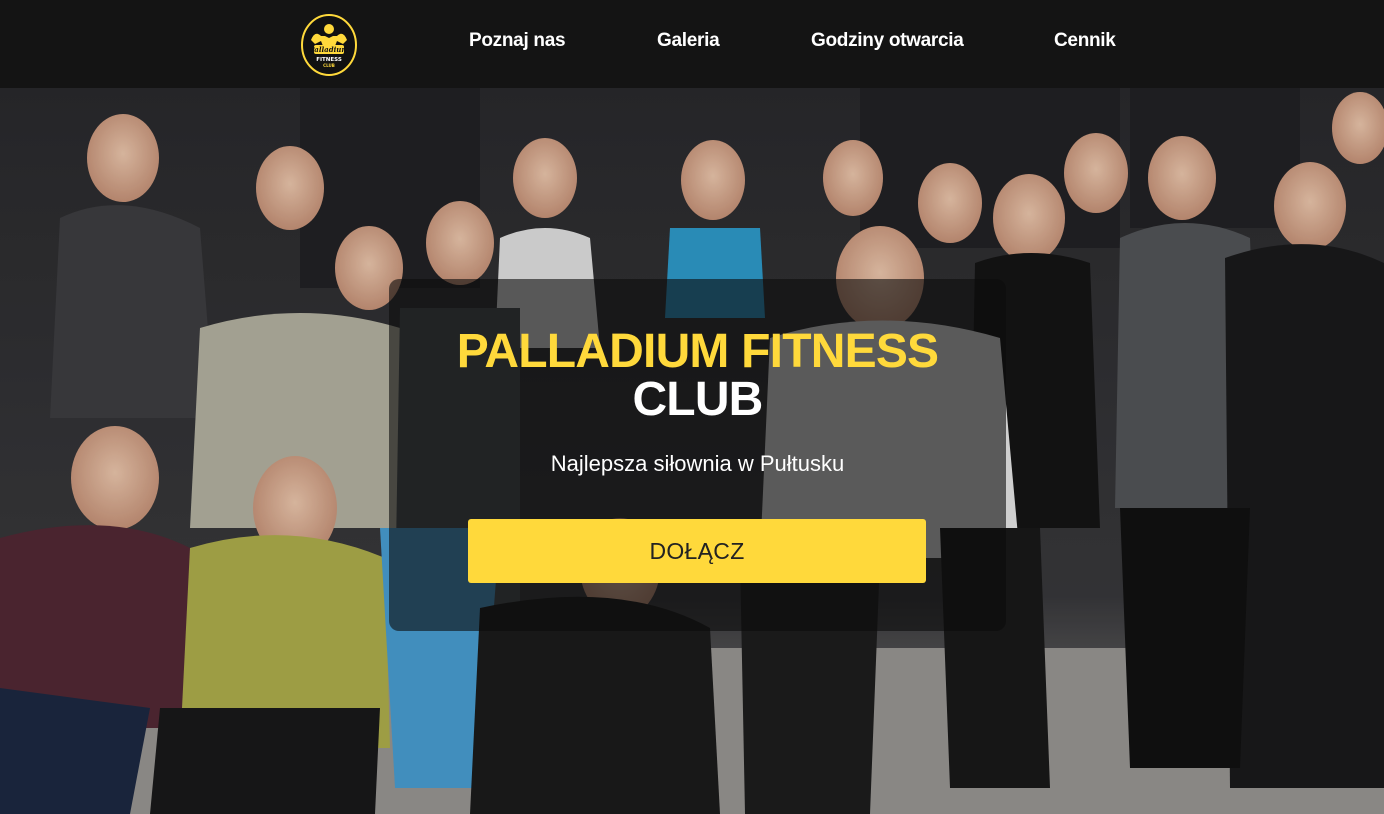 This screenshot has width=1384, height=814. Describe the element at coordinates (517, 41) in the screenshot. I see `nav-link-poznaj-nas: Poznaj nas` at that location.